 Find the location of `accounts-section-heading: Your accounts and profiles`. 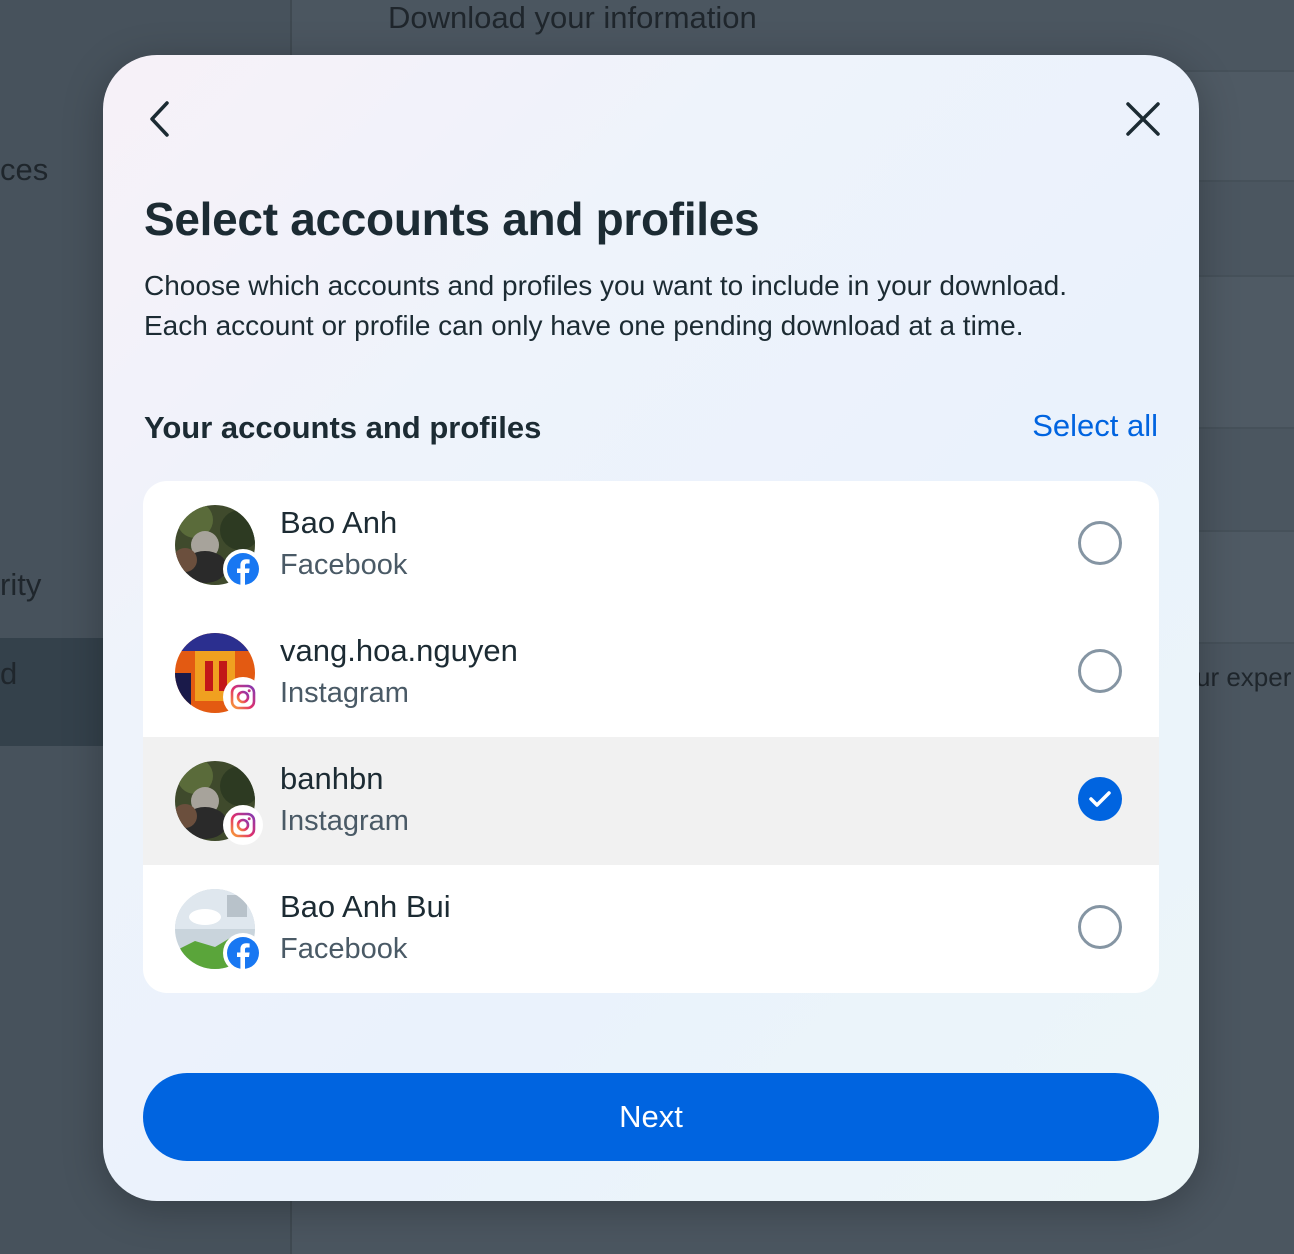

accounts-section-heading: Your accounts and profiles is located at coordinates (343, 427).